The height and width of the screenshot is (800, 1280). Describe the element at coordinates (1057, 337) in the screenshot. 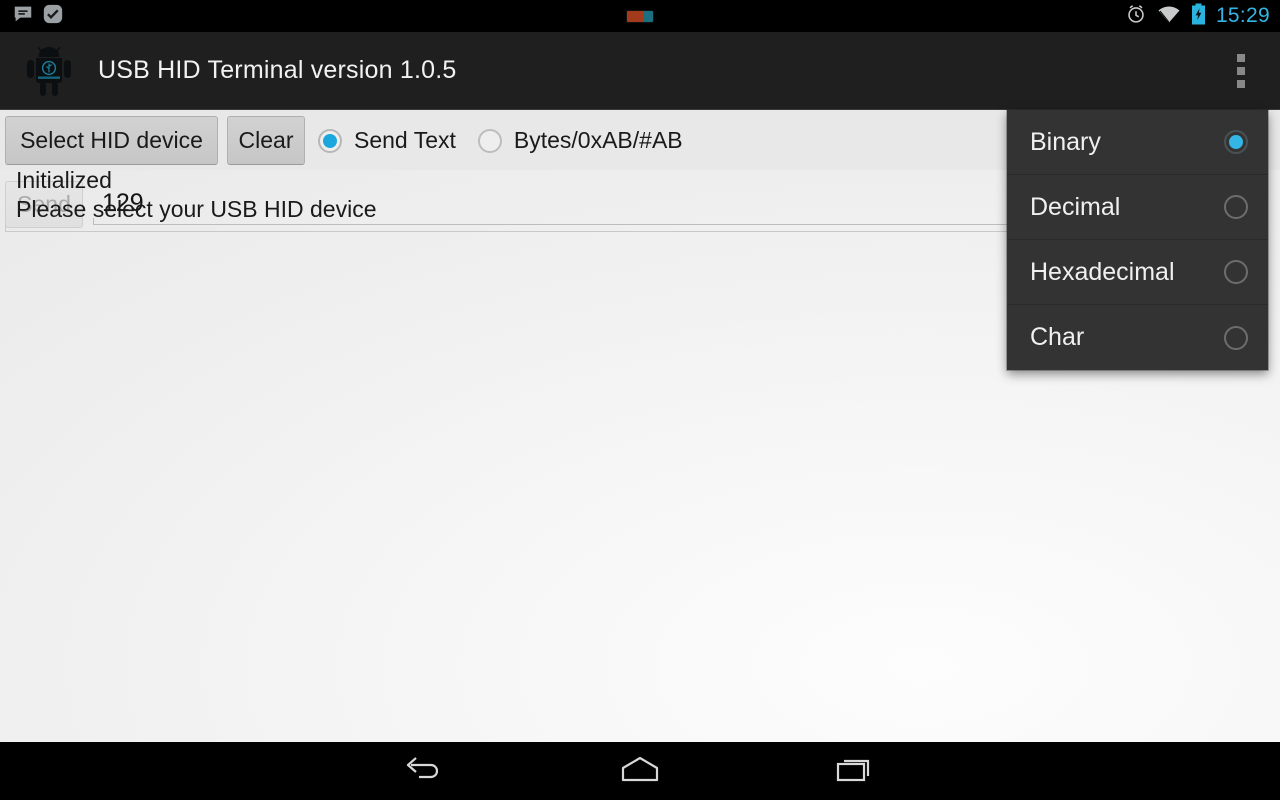

I see `menu-item-label: Char` at that location.